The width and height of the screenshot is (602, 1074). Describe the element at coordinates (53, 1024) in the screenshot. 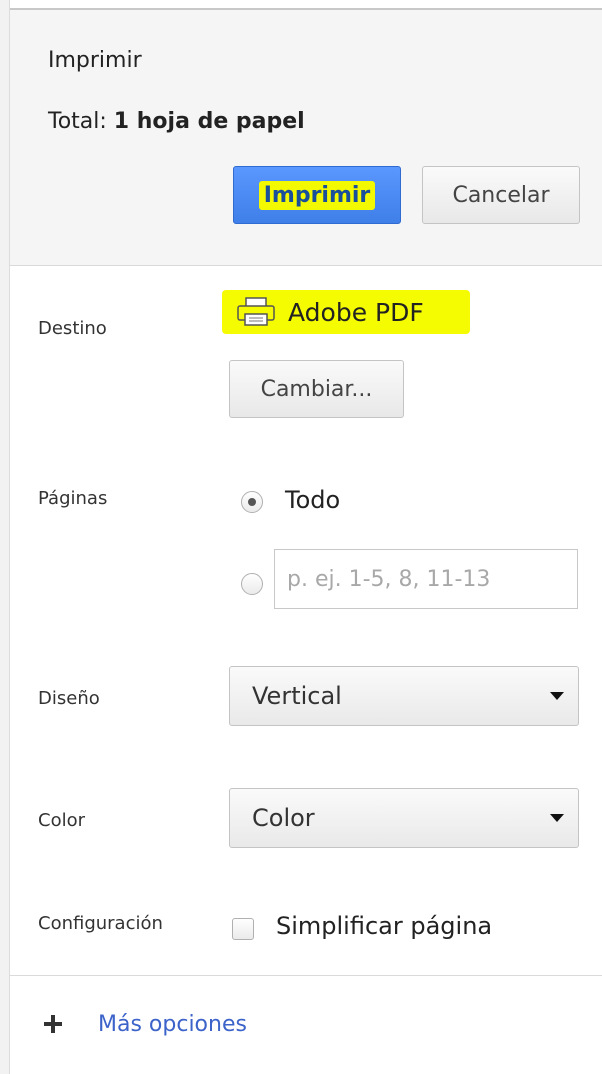

I see `plus-icon` at that location.